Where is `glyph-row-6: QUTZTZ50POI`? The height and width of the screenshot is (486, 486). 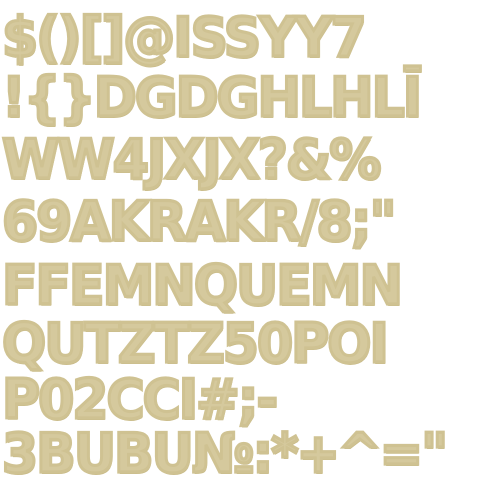
glyph-row-6: QUTZTZ50POI is located at coordinates (243, 344).